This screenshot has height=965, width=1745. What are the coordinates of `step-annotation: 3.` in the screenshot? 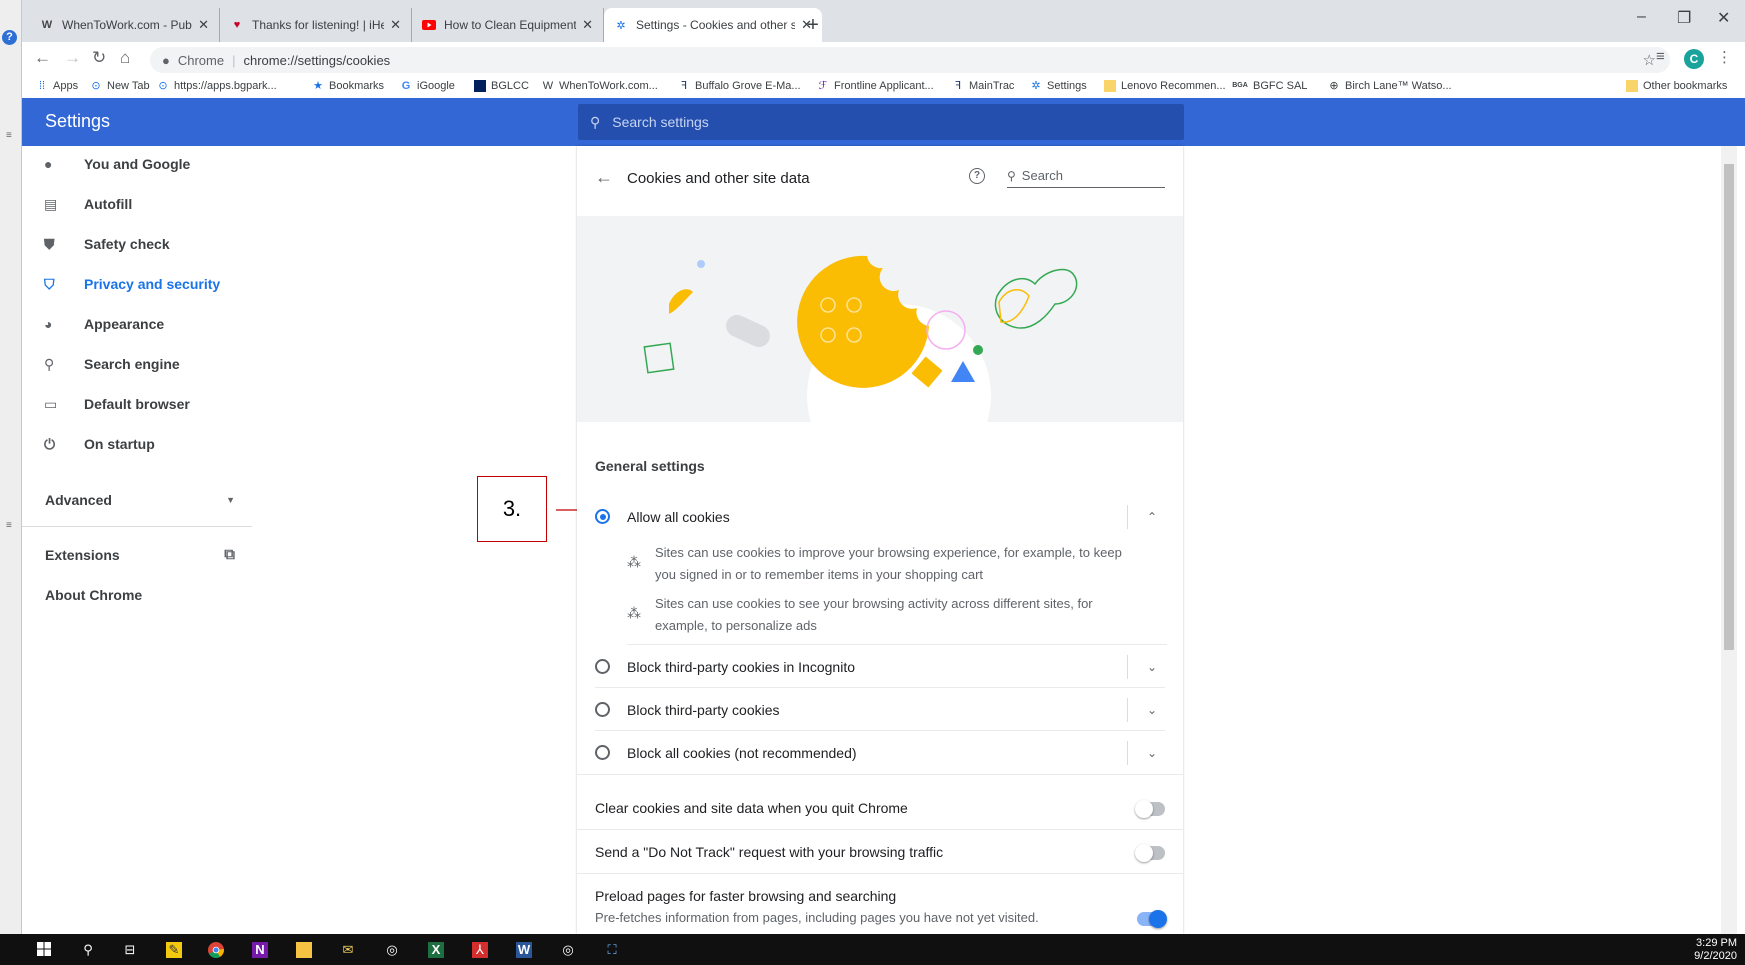 It's located at (512, 509).